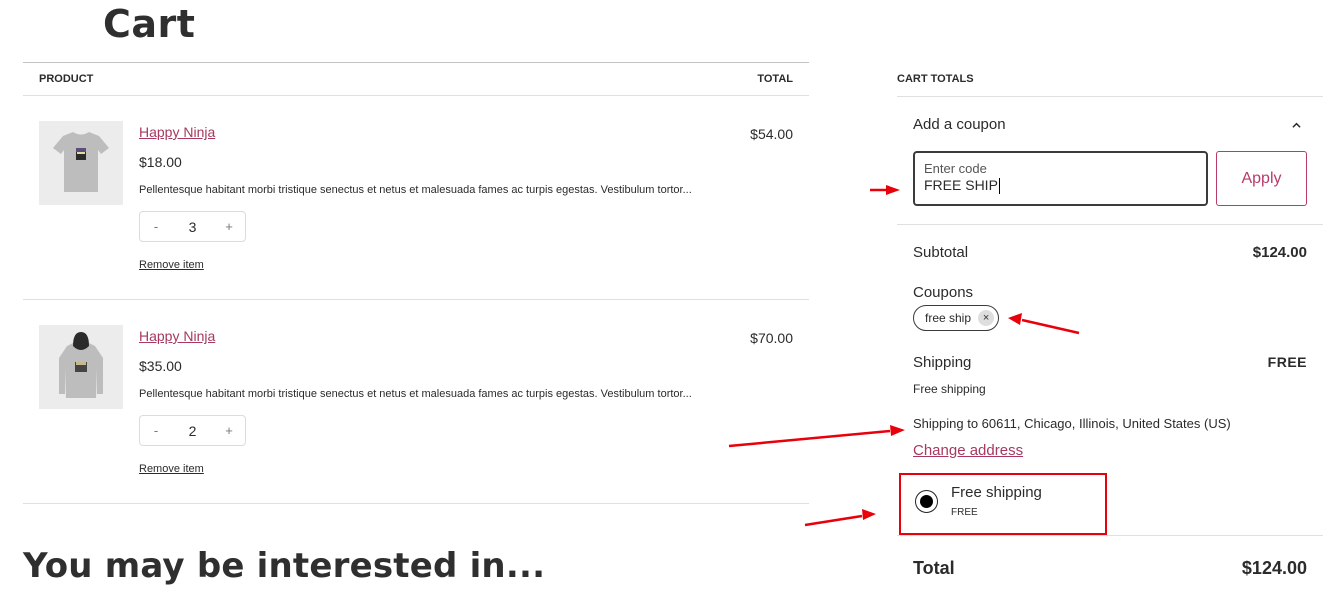  What do you see at coordinates (416, 79) in the screenshot?
I see `cart-table-header: PRODUCT TOTAL` at bounding box center [416, 79].